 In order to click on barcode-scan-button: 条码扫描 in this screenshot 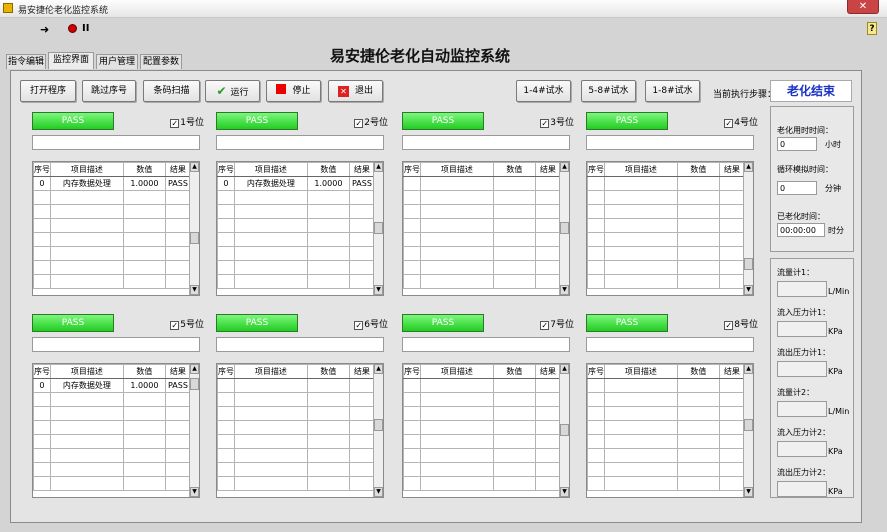, I will do `click(171, 91)`.